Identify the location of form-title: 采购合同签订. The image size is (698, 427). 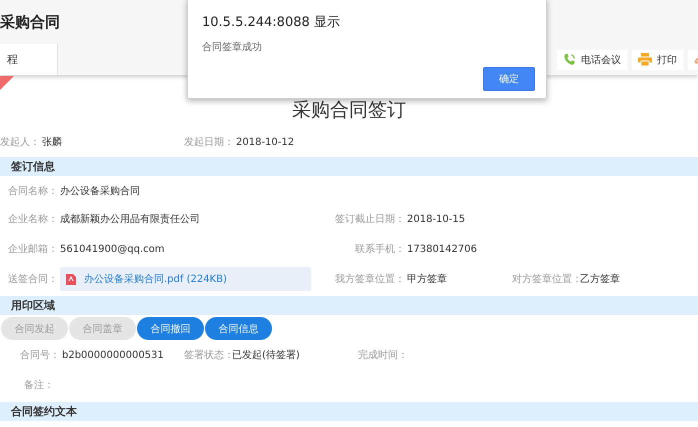
(349, 110).